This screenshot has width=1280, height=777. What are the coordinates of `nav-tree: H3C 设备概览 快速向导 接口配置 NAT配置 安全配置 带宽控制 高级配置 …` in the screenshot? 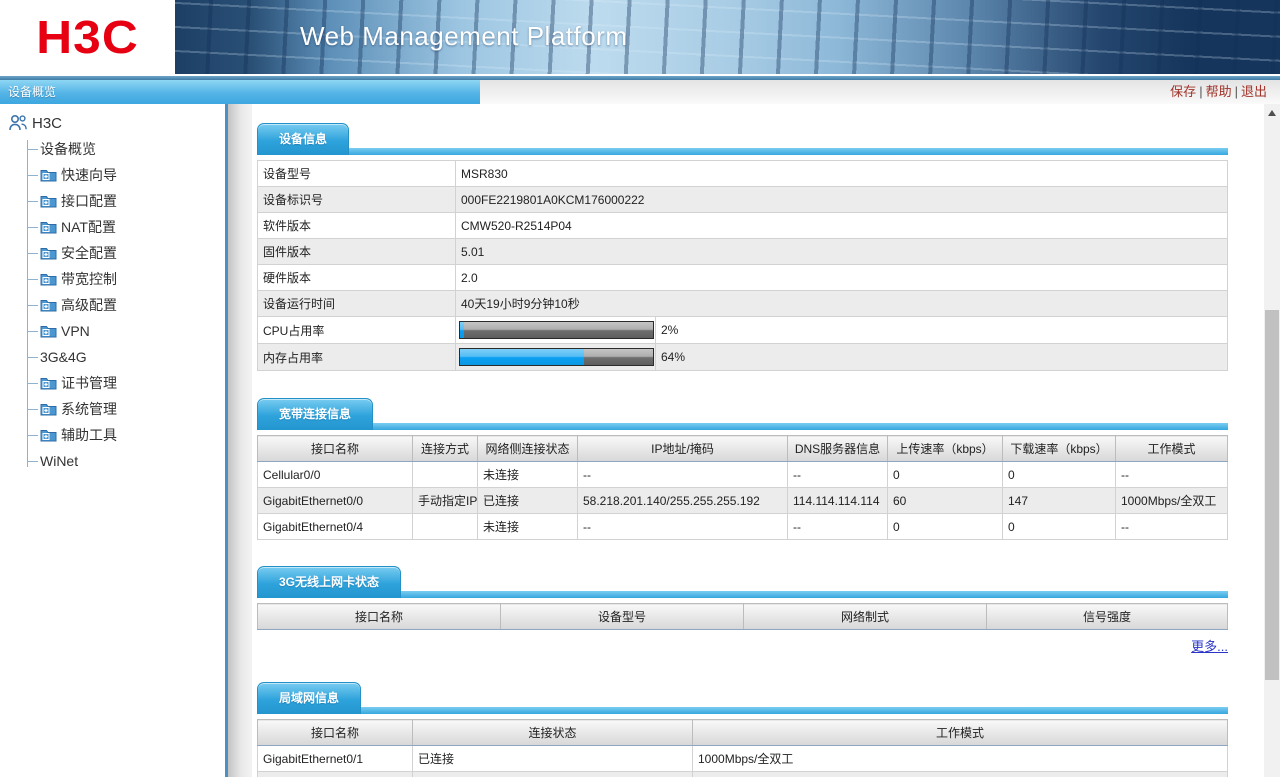 It's located at (112, 292).